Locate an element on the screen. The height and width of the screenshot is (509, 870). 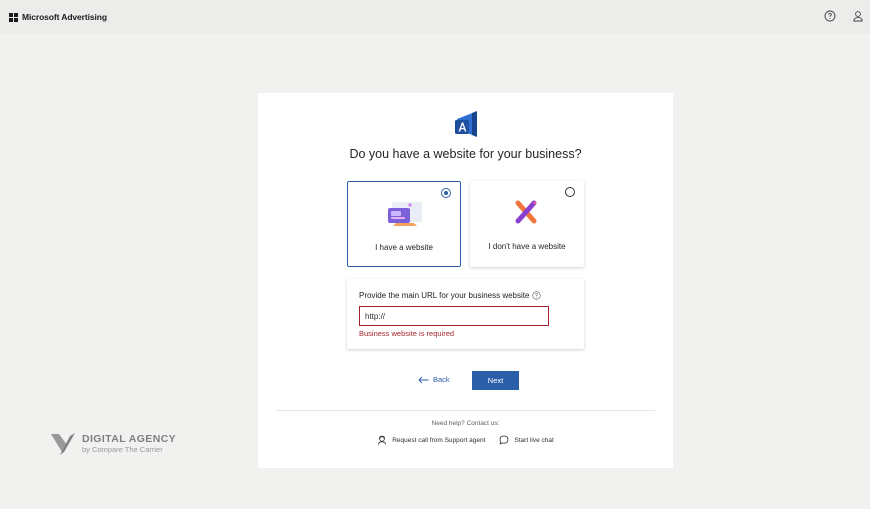
option-label: I have a website is located at coordinates (404, 247).